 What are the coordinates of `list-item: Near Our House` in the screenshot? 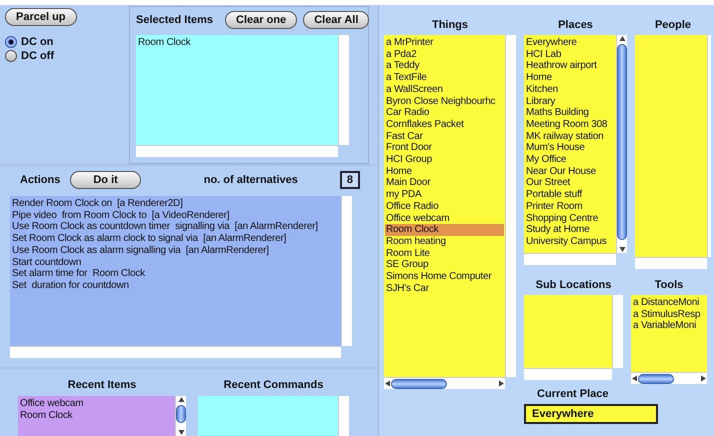 It's located at (570, 172).